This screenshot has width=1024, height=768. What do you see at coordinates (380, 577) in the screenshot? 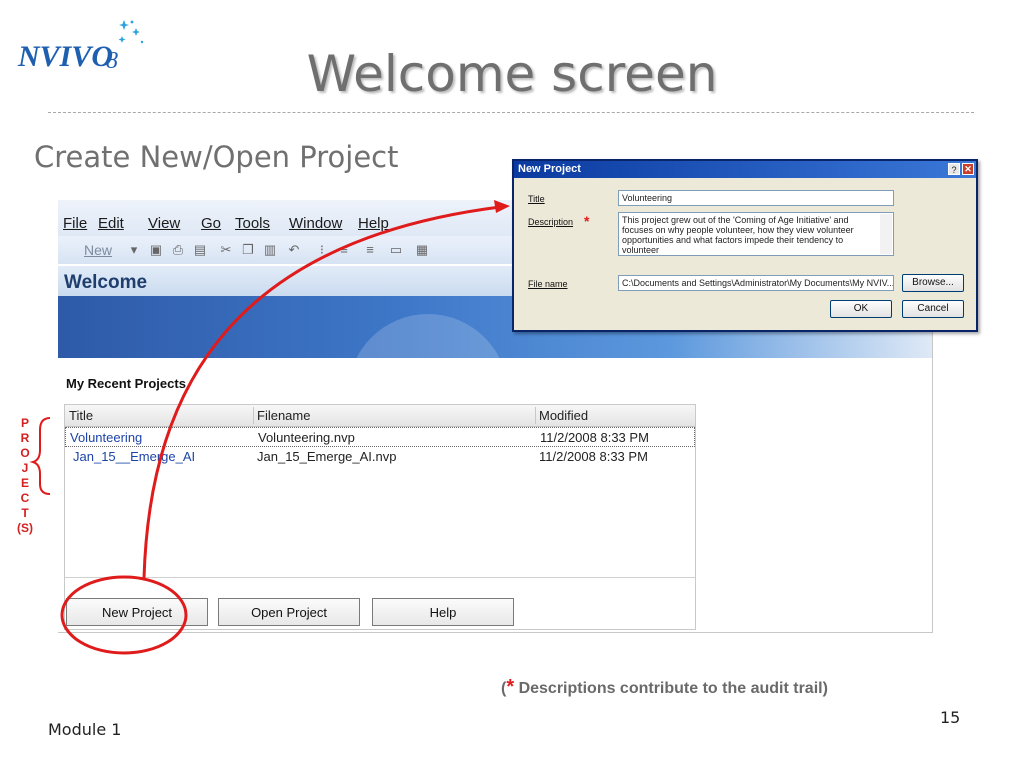
I see `panel-divider` at bounding box center [380, 577].